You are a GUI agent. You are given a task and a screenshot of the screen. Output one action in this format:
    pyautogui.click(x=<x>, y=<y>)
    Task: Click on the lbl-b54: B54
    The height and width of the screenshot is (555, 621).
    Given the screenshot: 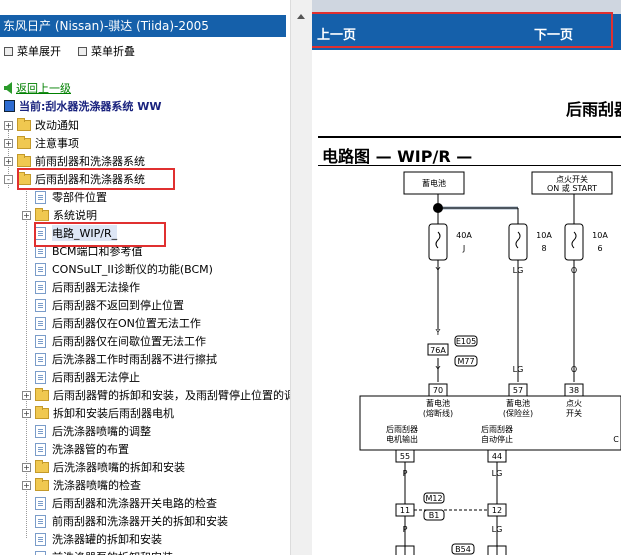 What is the action you would take?
    pyautogui.click(x=463, y=549)
    